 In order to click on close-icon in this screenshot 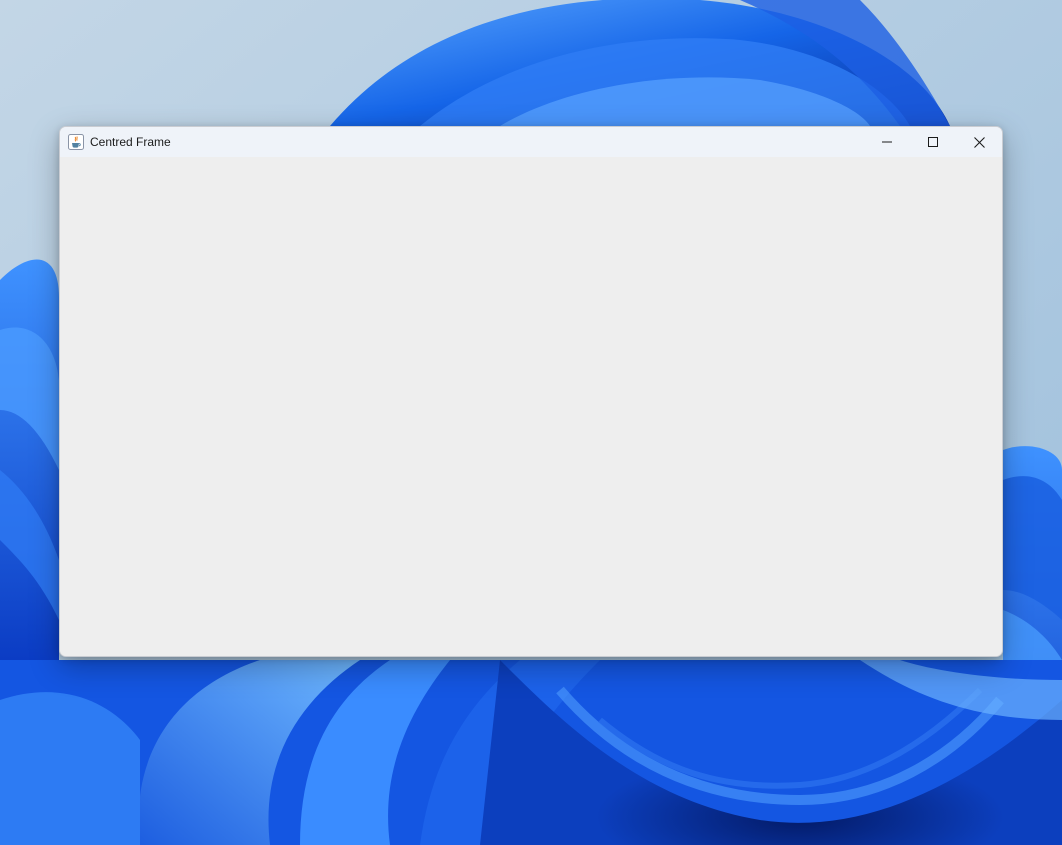, I will do `click(979, 142)`.